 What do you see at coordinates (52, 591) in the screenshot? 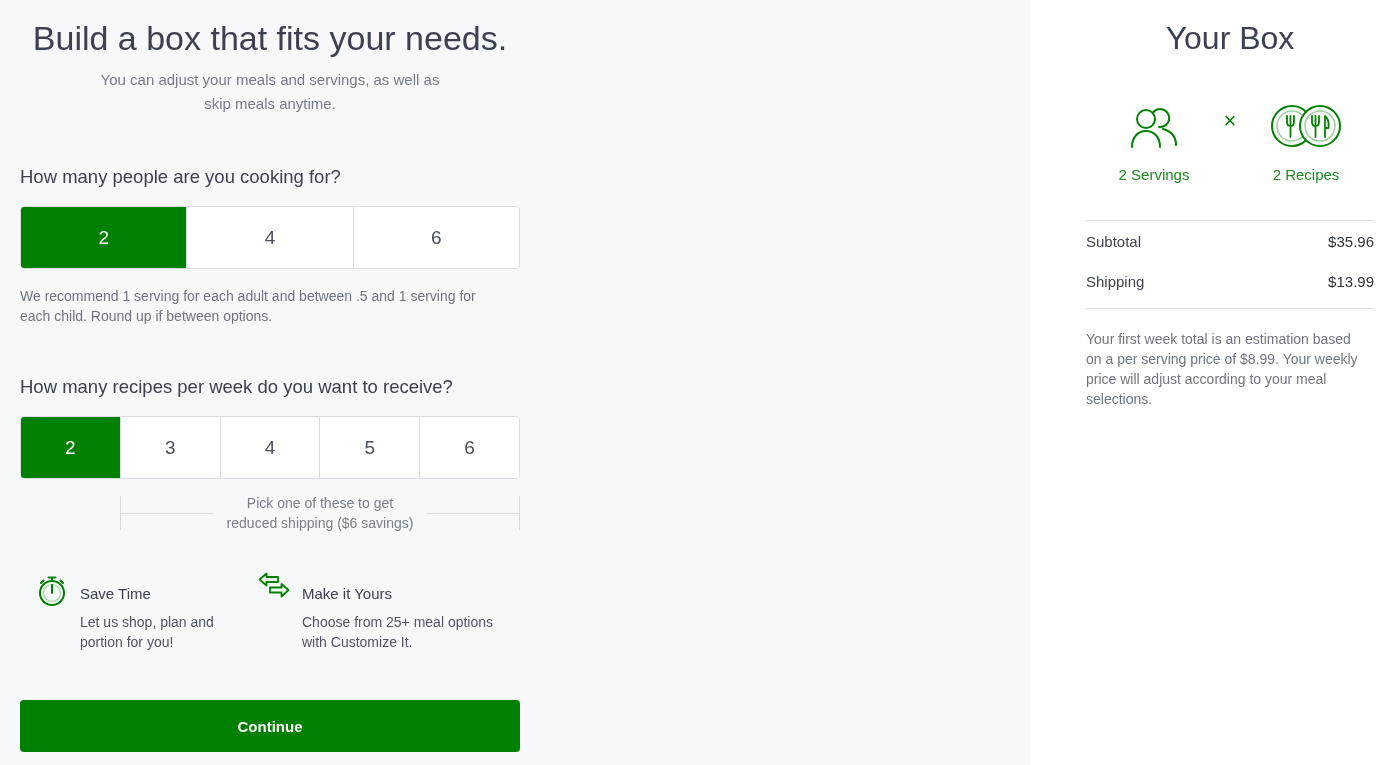
I see `stopwatch-icon` at bounding box center [52, 591].